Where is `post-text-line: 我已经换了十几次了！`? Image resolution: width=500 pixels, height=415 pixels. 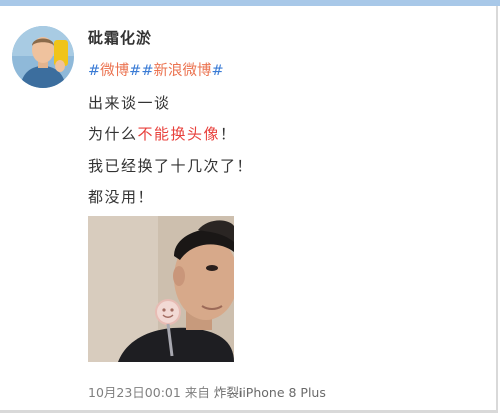 post-text-line: 我已经换了十几次了！ is located at coordinates (171, 166).